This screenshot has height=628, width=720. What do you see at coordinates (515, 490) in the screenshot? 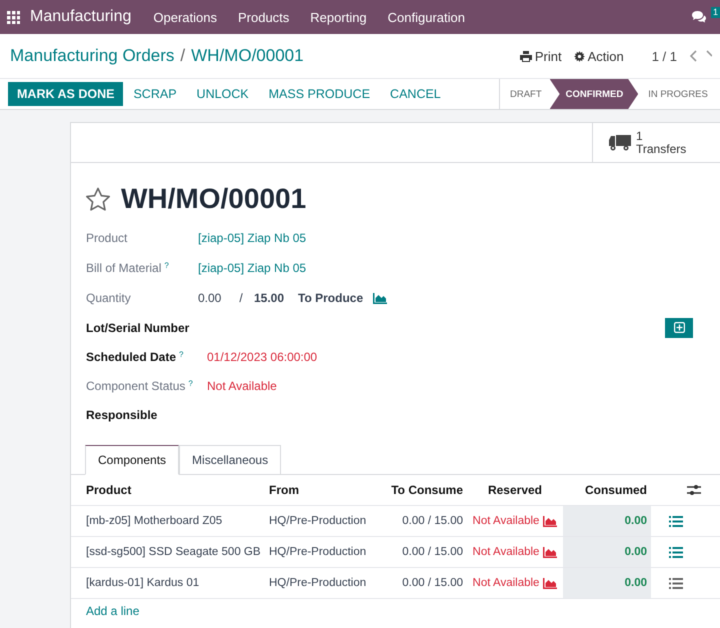
I see `column-header: Reserved` at bounding box center [515, 490].